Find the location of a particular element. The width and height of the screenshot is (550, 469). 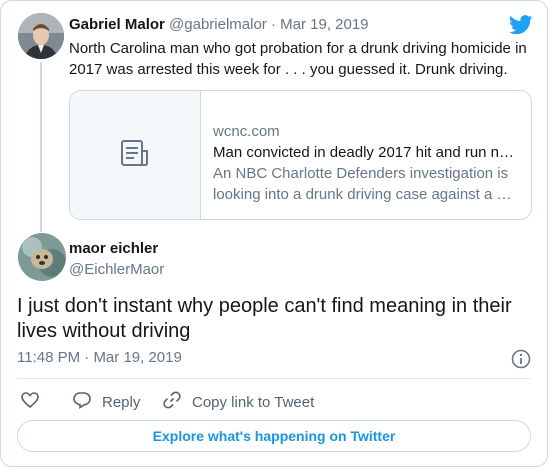

info-icon is located at coordinates (521, 359).